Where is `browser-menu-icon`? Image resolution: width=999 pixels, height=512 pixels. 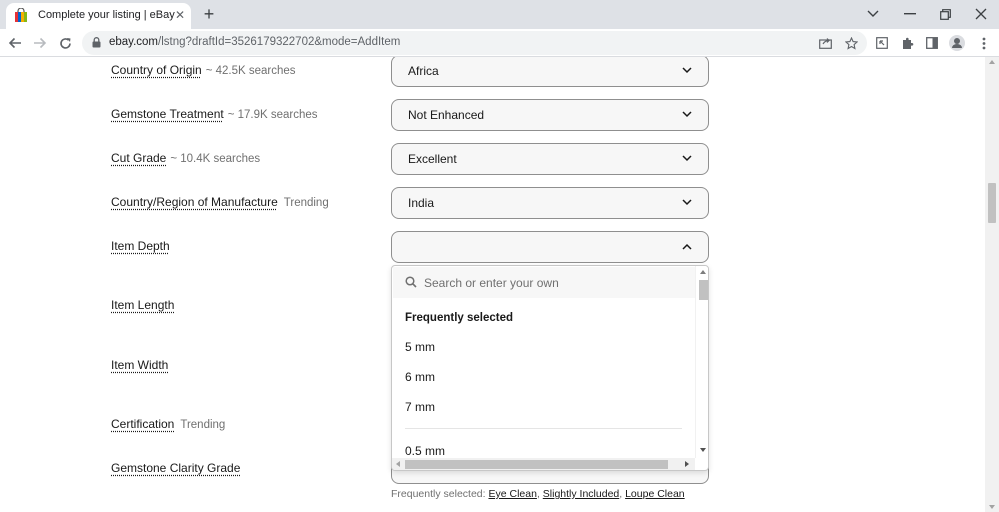
browser-menu-icon is located at coordinates (984, 43).